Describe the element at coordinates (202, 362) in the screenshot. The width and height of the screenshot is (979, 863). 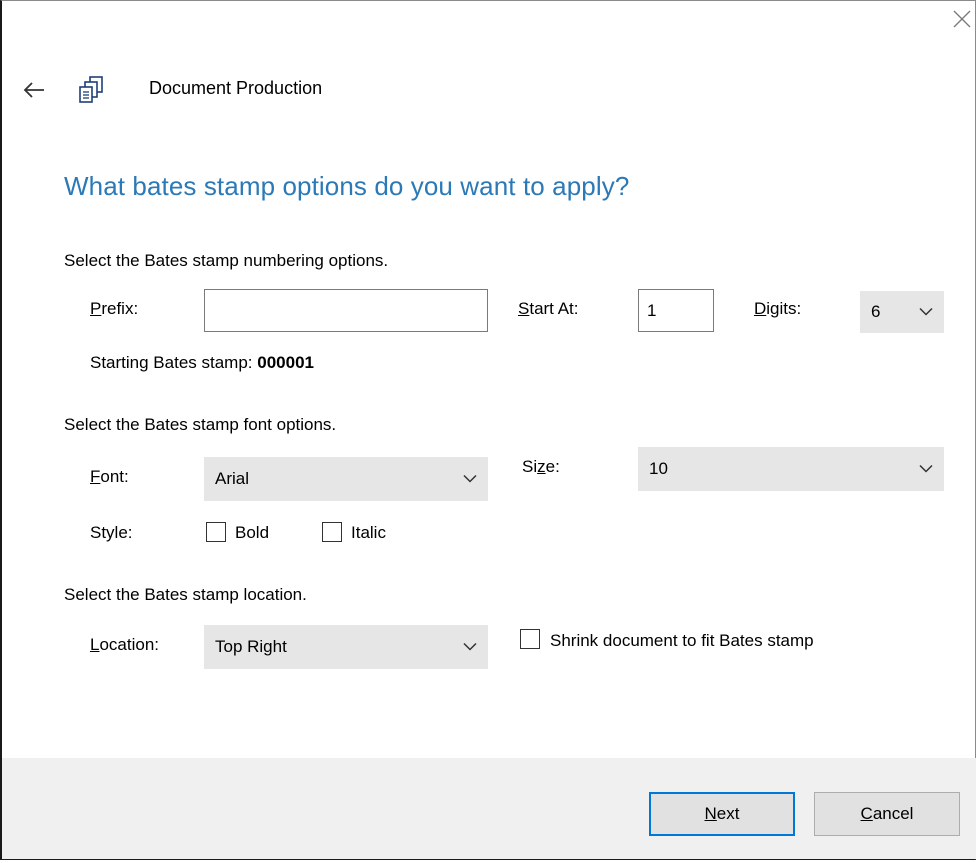
I see `starting-bates-stamp: Starting Bates stamp: 000001` at that location.